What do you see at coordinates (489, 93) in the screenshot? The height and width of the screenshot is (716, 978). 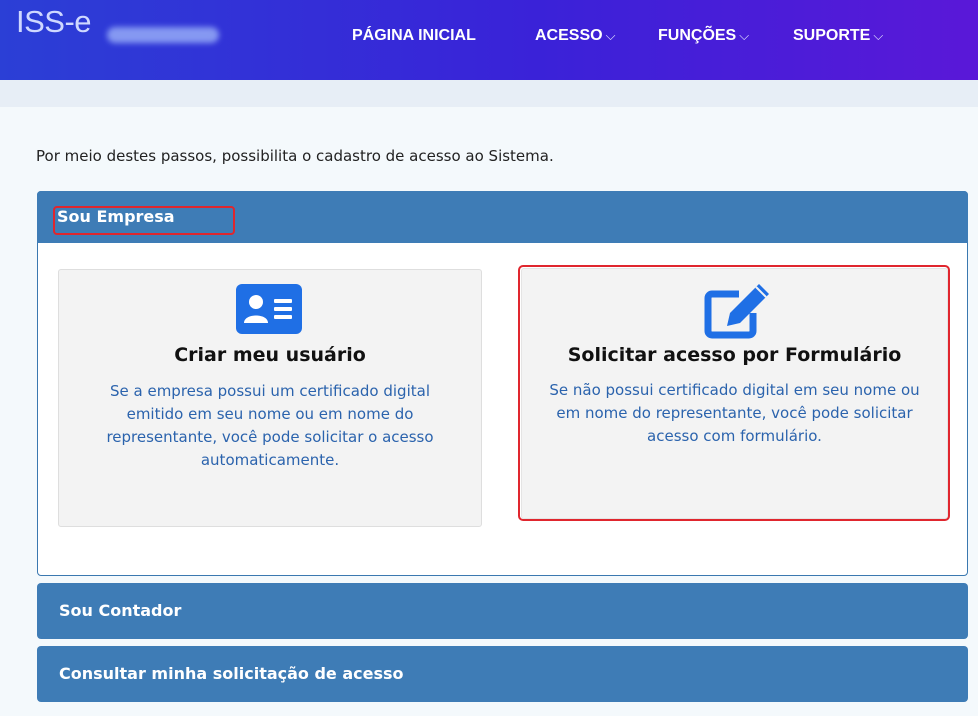 I see `sub-header-strip` at bounding box center [489, 93].